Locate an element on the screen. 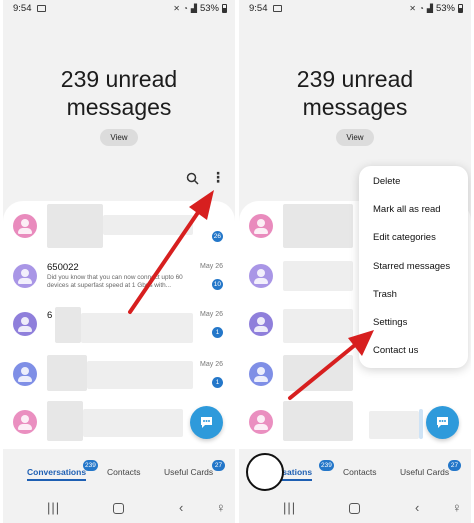 The image size is (474, 523). menu-item-delete: Delete is located at coordinates (386, 181).